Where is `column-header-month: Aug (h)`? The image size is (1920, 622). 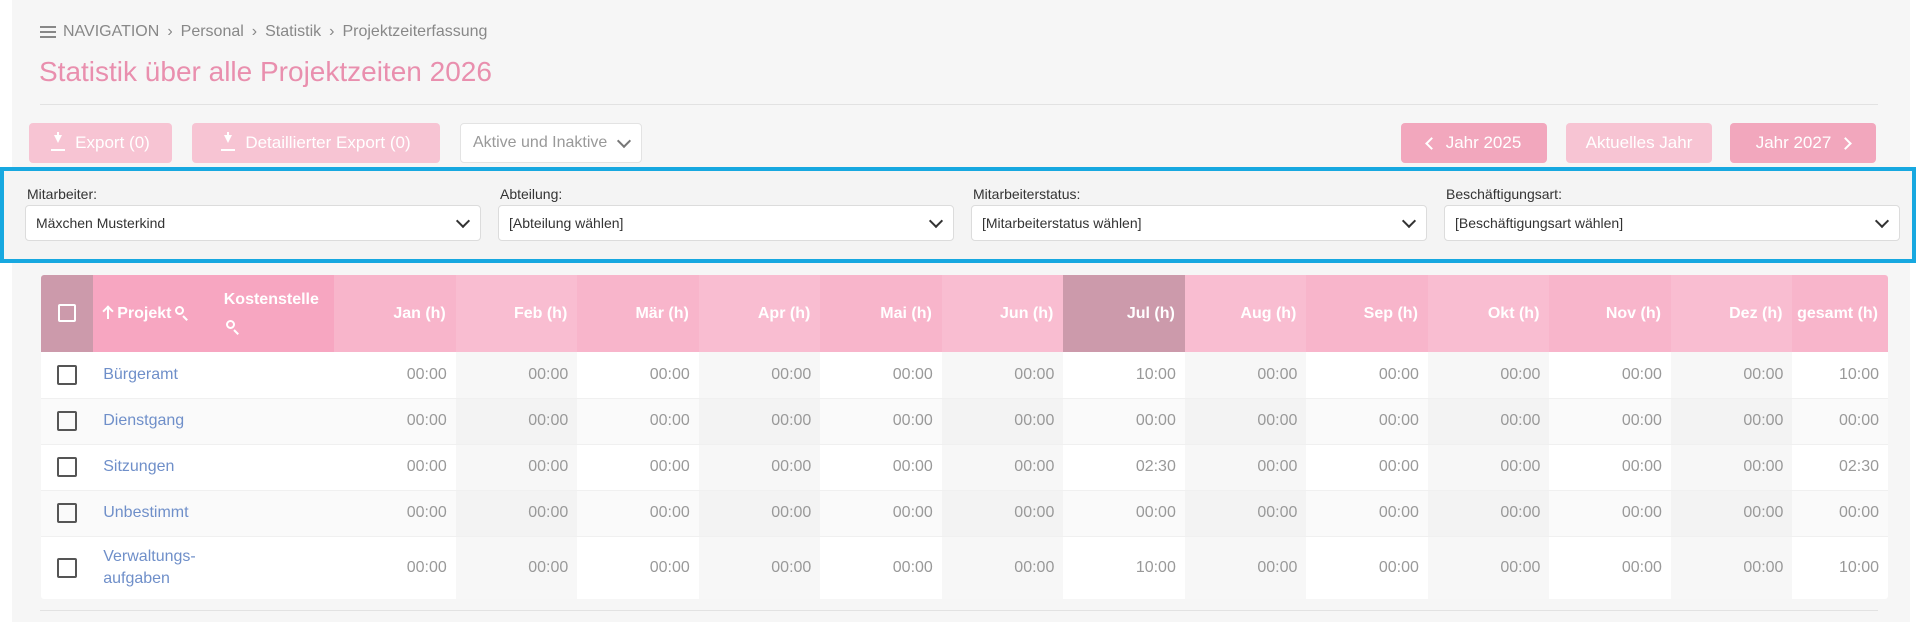
column-header-month: Aug (h) is located at coordinates (1245, 313).